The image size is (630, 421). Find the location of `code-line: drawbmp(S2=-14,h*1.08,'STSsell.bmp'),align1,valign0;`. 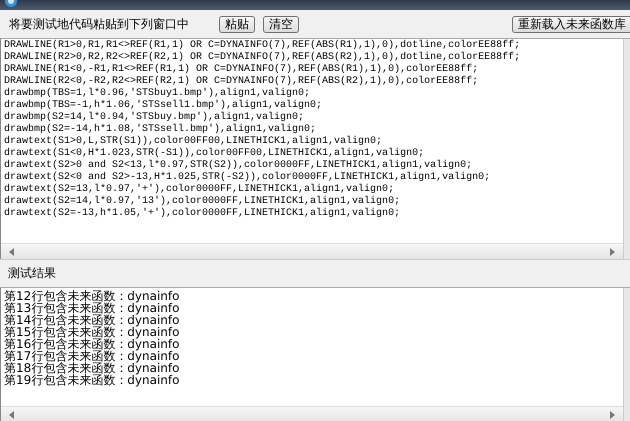

code-line: drawbmp(S2=-14,h*1.08,'STSsell.bmp'),align1,valign0; is located at coordinates (161, 130).